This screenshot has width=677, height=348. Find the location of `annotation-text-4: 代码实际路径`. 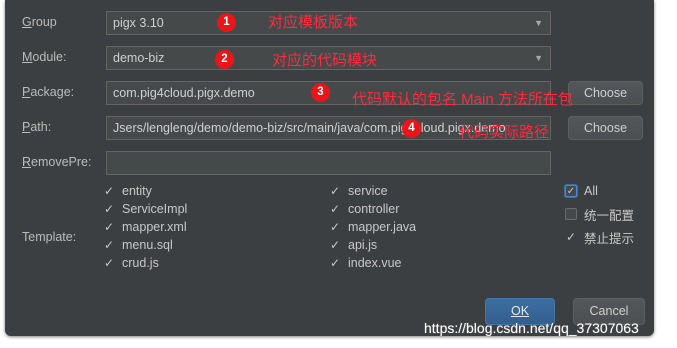

annotation-text-4: 代码实际路径 is located at coordinates (504, 132).